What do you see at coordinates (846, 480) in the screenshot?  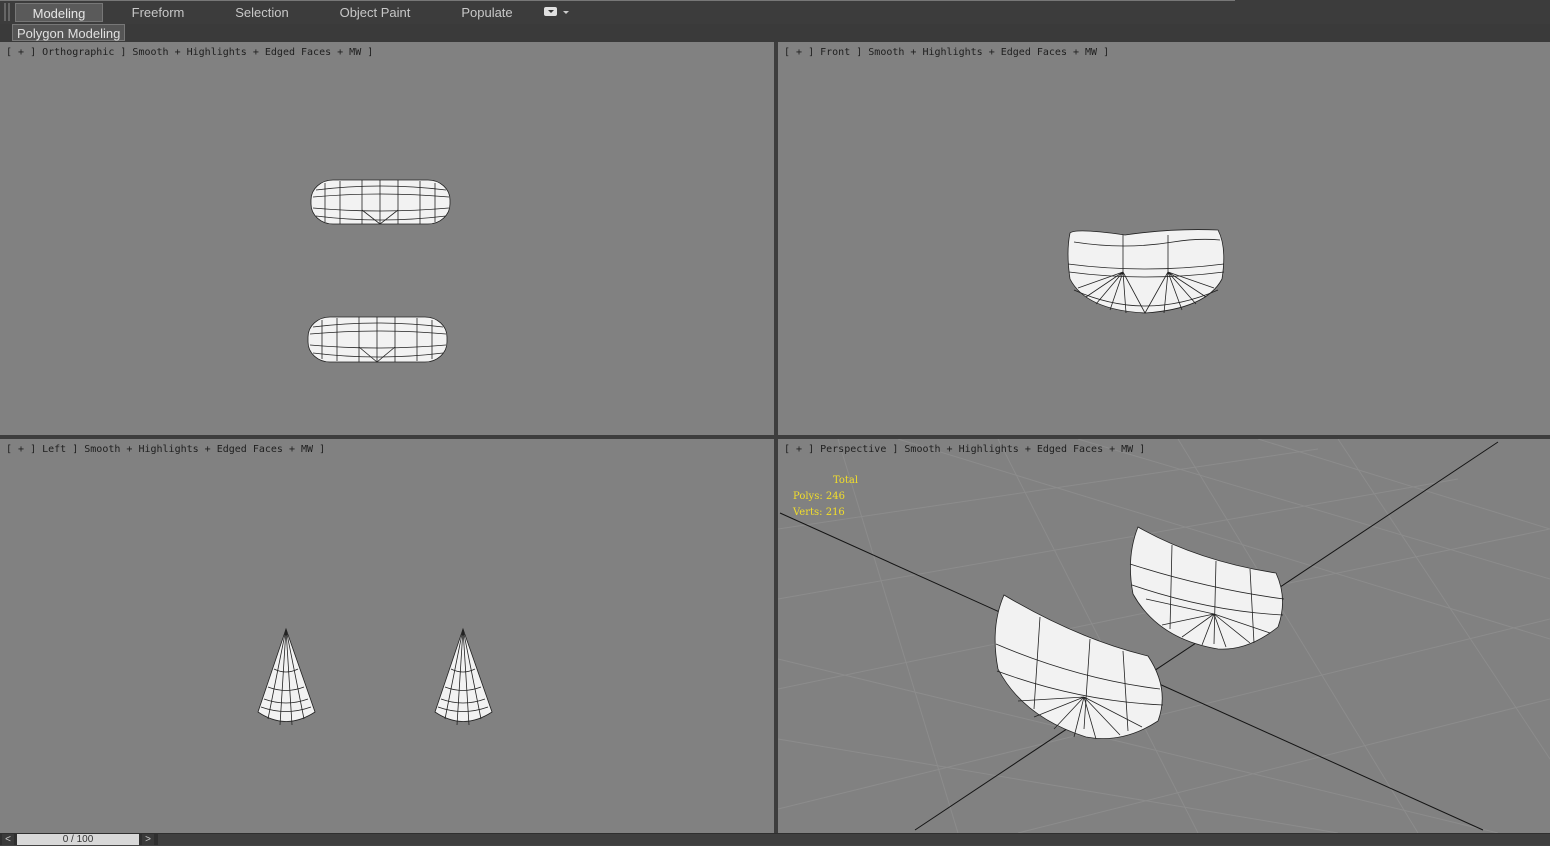 I see `stats-total-label: Total` at bounding box center [846, 480].